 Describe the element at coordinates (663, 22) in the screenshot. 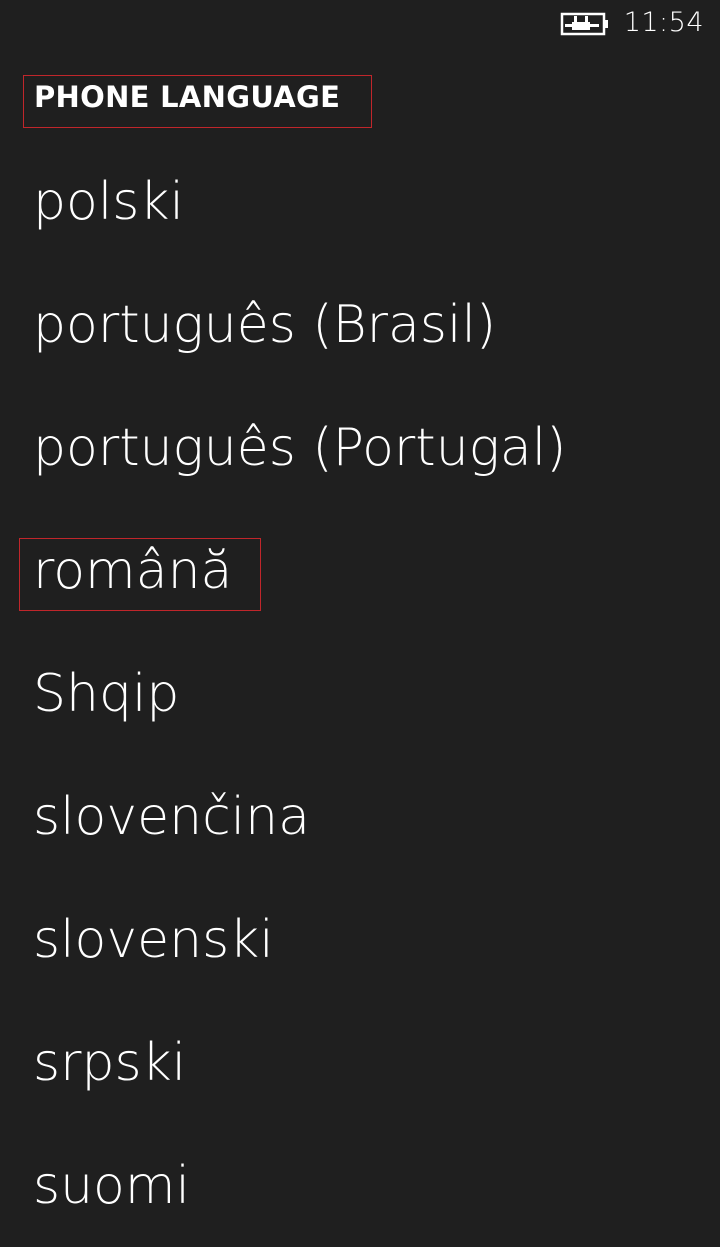

I see `status-clock: 11:54` at that location.